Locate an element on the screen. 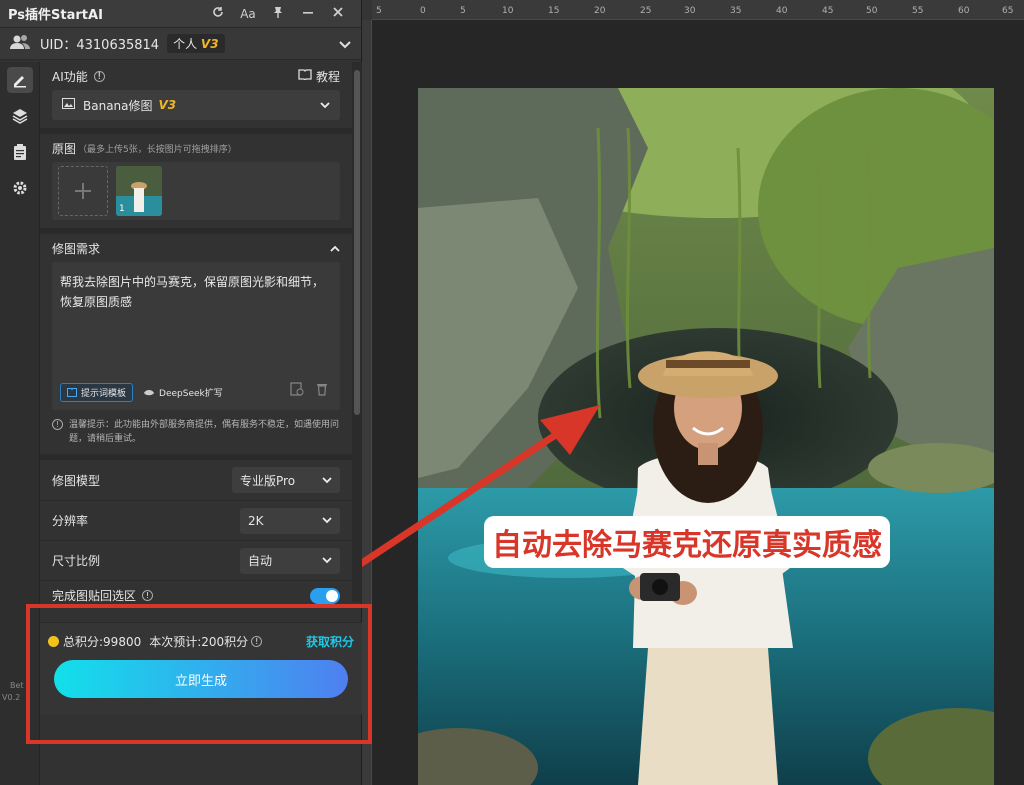 The height and width of the screenshot is (785, 1024). paste-toggle is located at coordinates (325, 595).